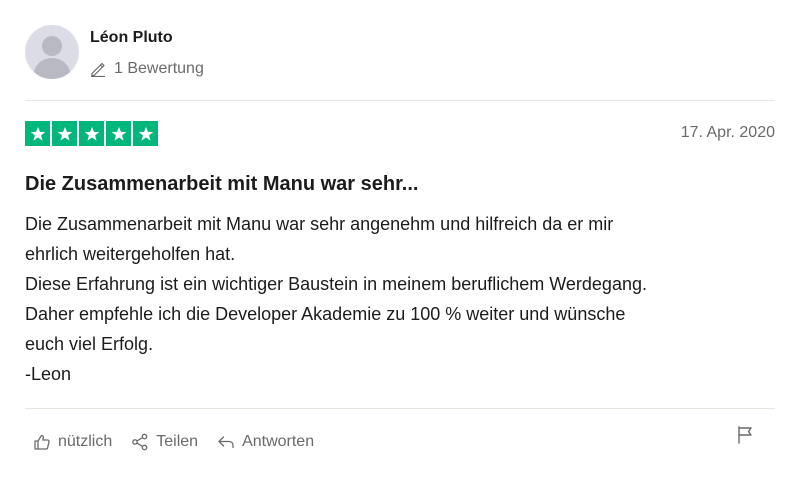  What do you see at coordinates (131, 38) in the screenshot?
I see `reviewer-name: Léon Pluto` at bounding box center [131, 38].